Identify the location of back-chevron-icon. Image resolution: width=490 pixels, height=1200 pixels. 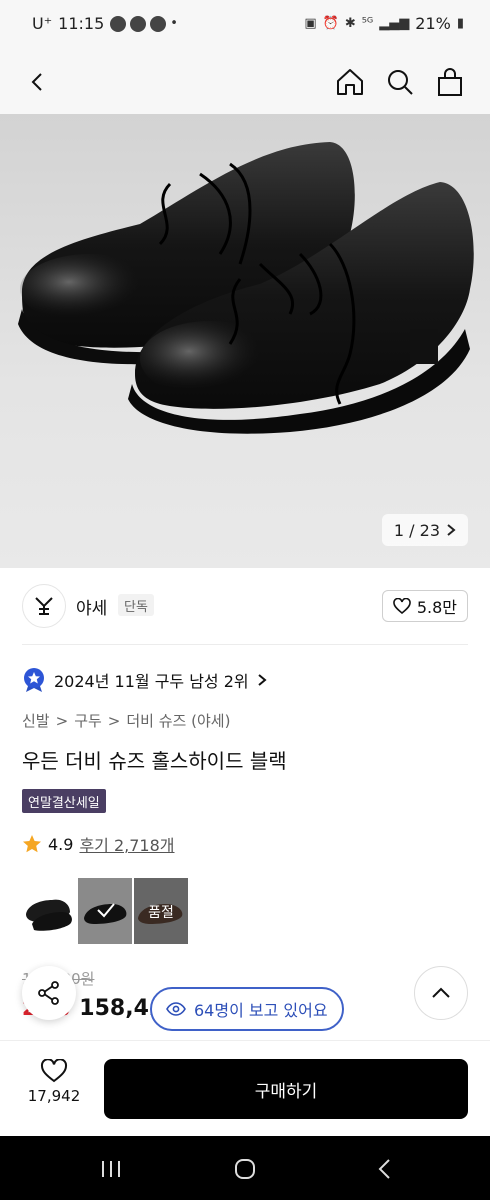
(384, 1169).